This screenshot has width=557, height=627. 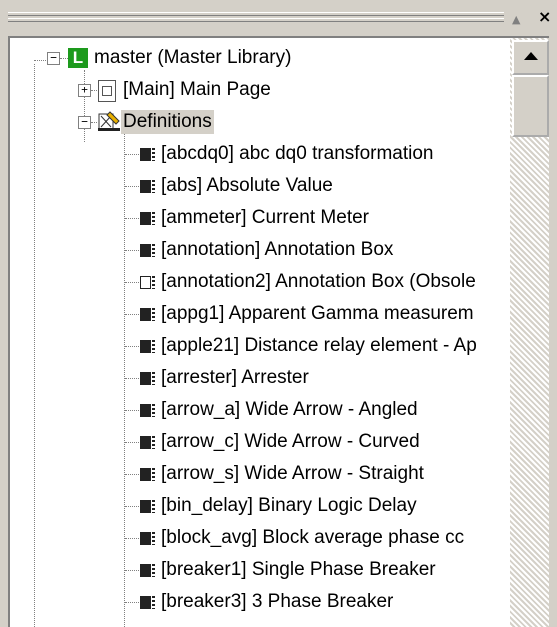 I want to click on scroll-up-button, so click(x=530, y=57).